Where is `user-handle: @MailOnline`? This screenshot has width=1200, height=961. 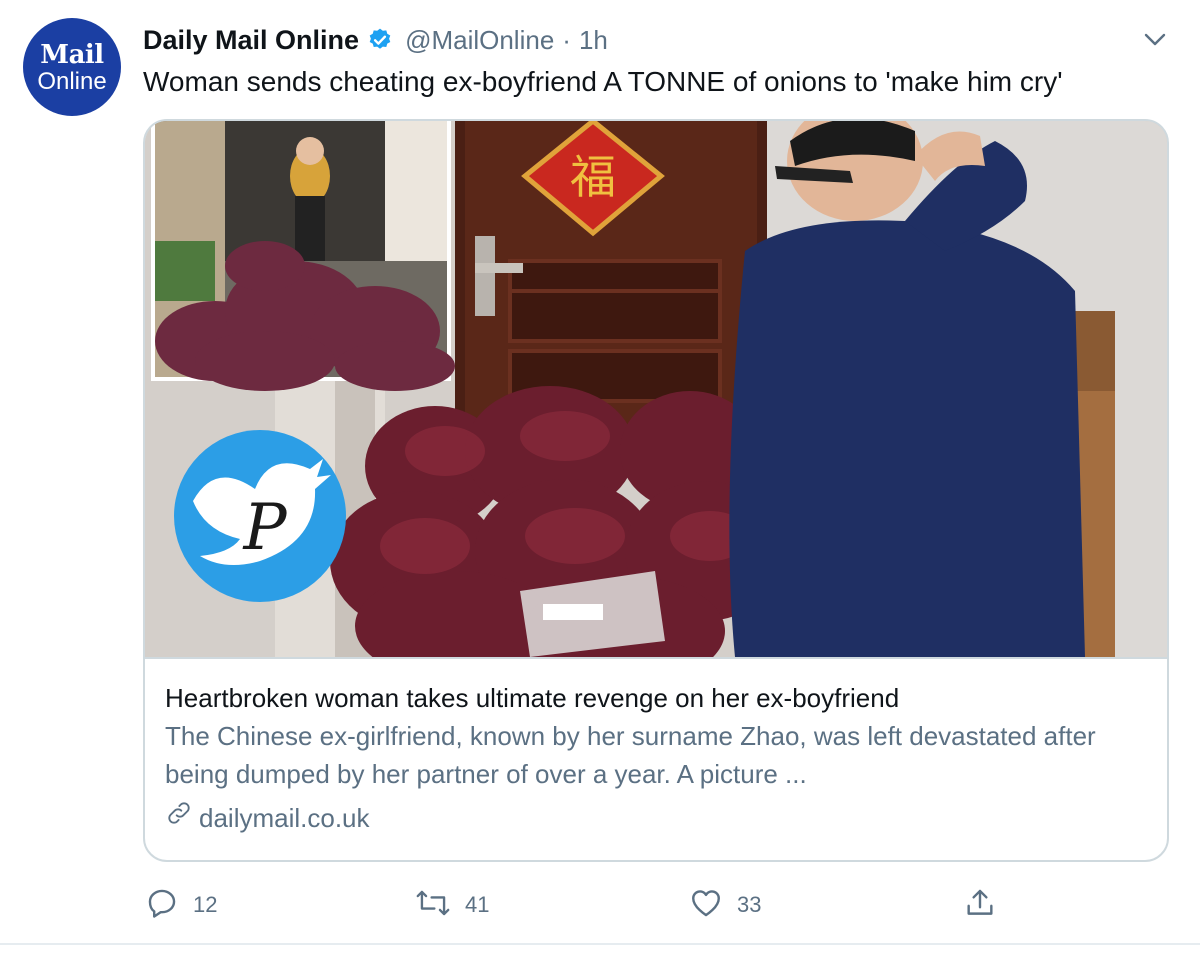
user-handle: @MailOnline is located at coordinates (479, 40).